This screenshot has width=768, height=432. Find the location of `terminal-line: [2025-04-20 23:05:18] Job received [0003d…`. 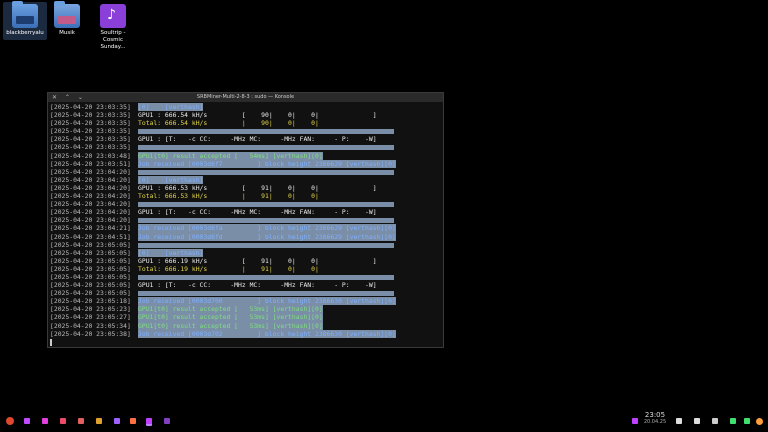

terminal-line: [2025-04-20 23:05:18] Job received [0003d… is located at coordinates (245, 301).